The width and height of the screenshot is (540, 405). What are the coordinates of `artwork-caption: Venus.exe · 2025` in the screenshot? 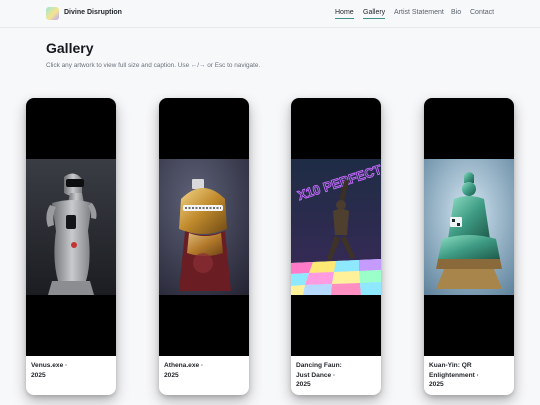 It's located at (71, 370).